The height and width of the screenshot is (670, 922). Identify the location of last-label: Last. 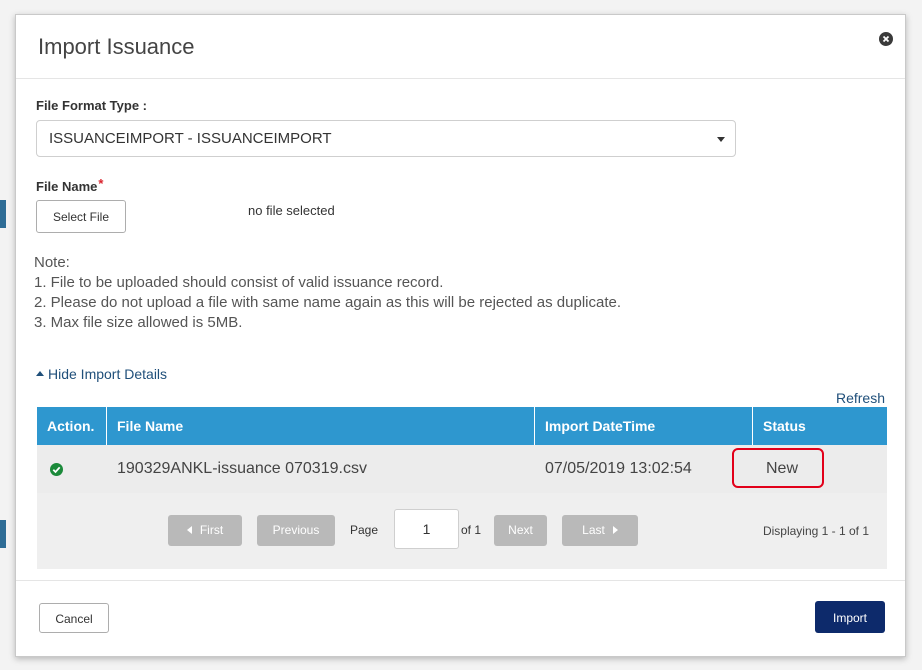
(593, 530).